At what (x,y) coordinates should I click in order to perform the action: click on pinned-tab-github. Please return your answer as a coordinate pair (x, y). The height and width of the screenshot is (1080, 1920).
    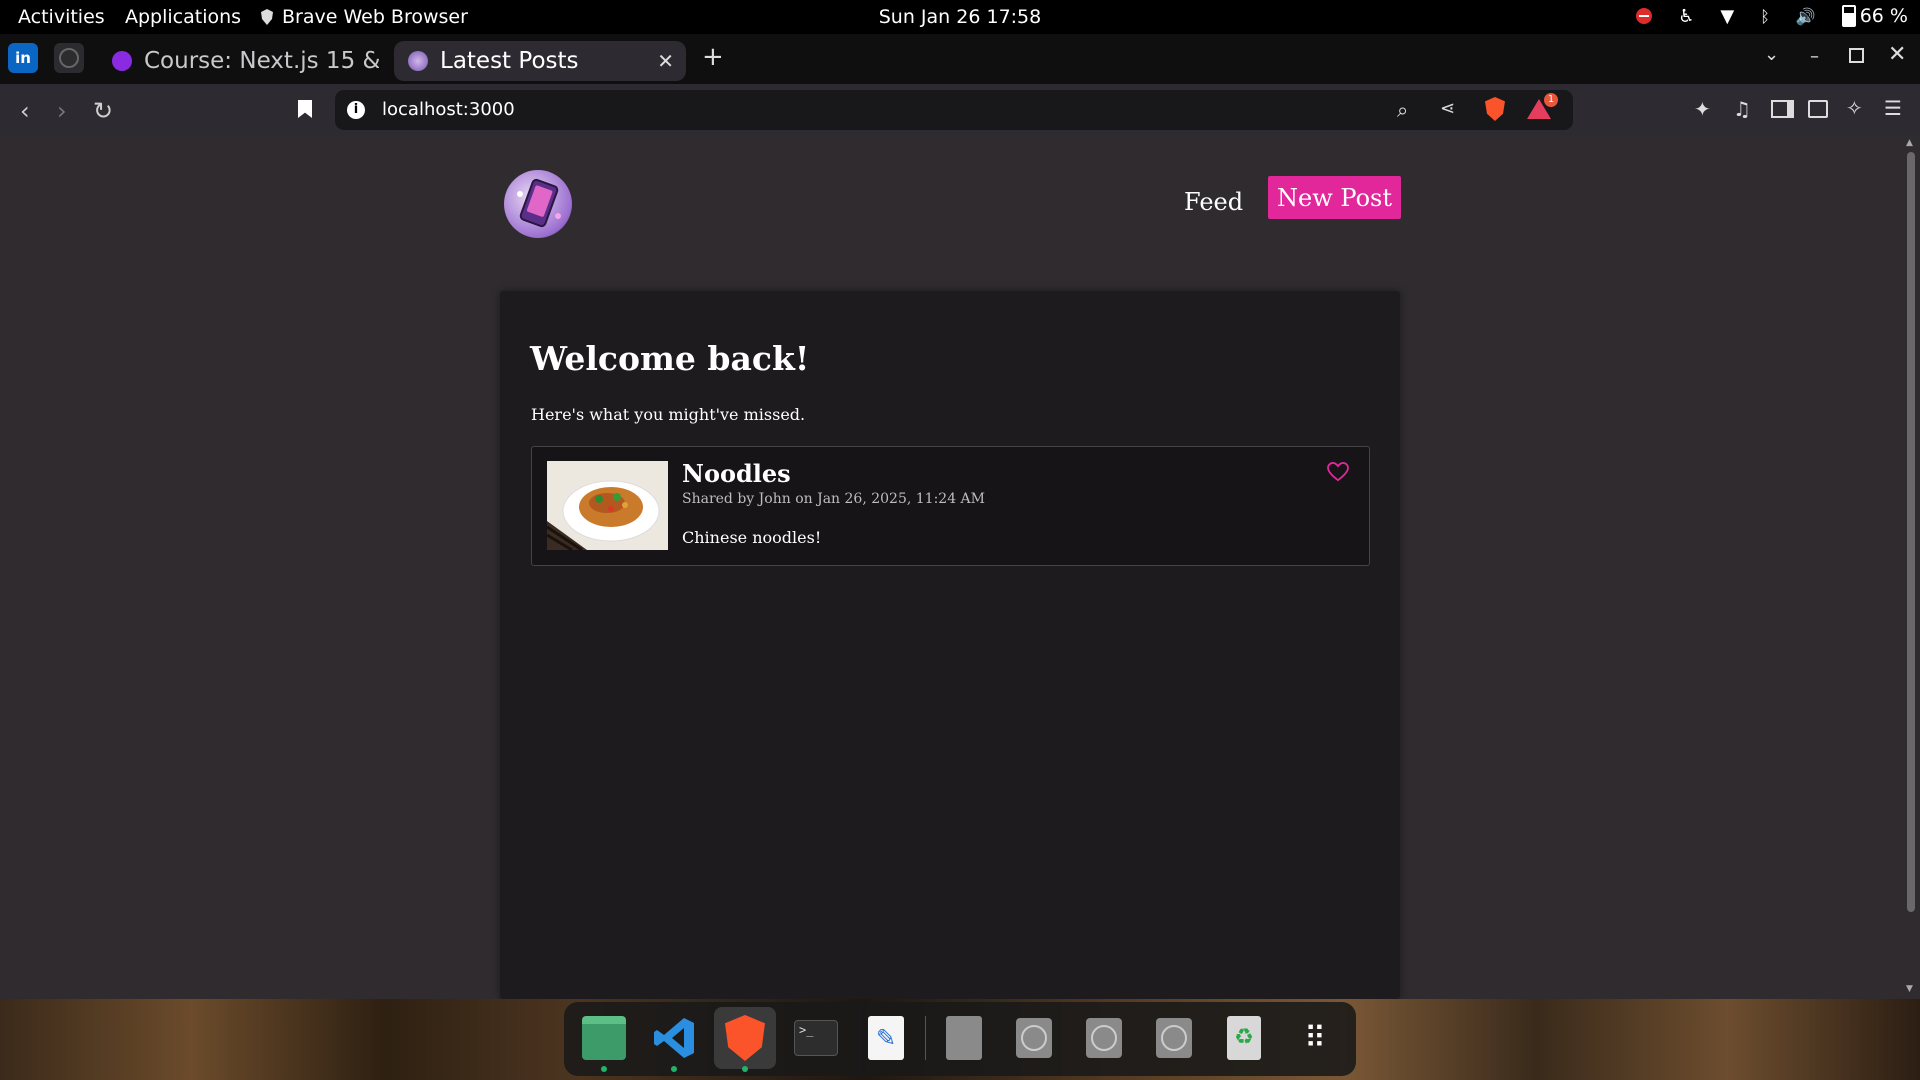
    Looking at the image, I should click on (69, 58).